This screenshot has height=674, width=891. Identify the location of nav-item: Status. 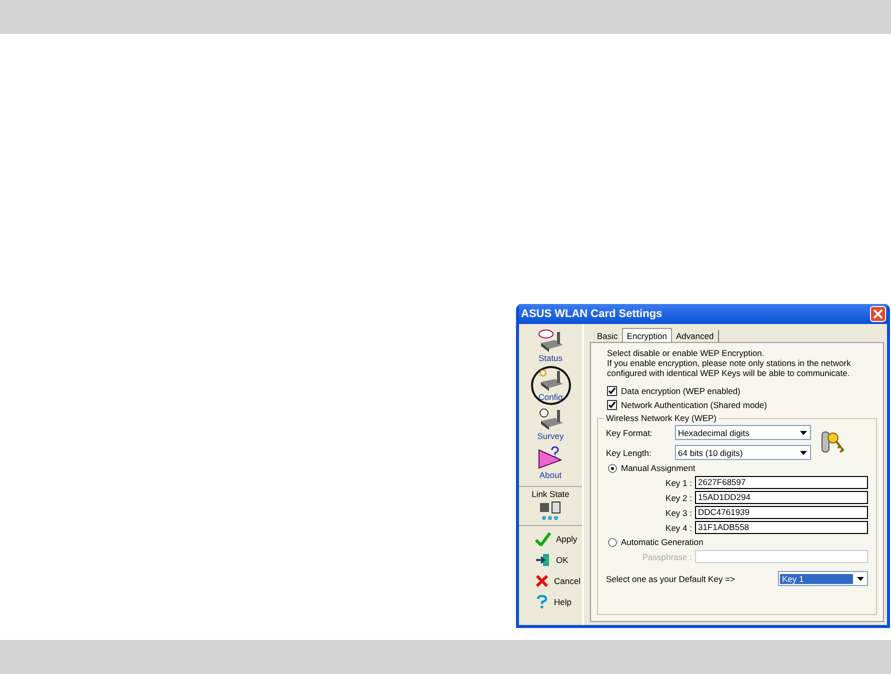
(550, 346).